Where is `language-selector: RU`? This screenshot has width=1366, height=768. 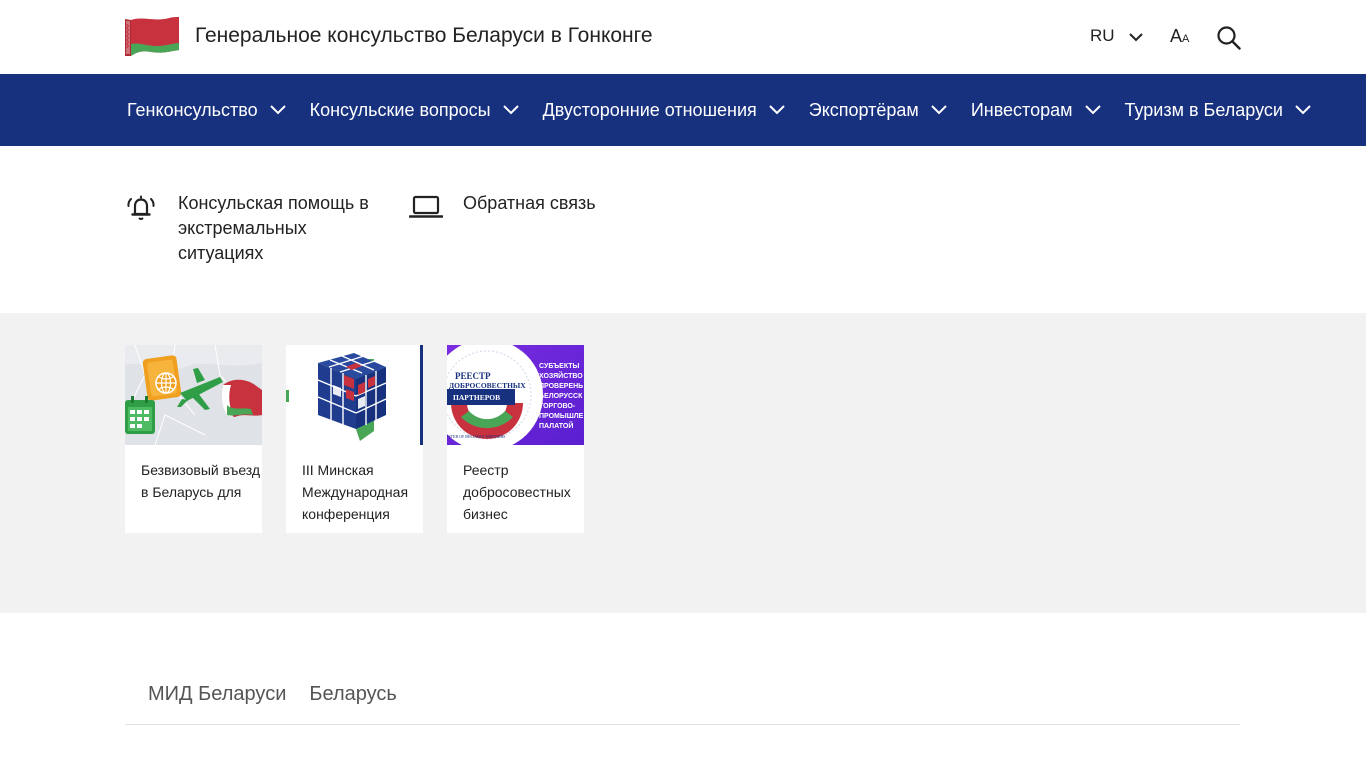 language-selector: RU is located at coordinates (1116, 36).